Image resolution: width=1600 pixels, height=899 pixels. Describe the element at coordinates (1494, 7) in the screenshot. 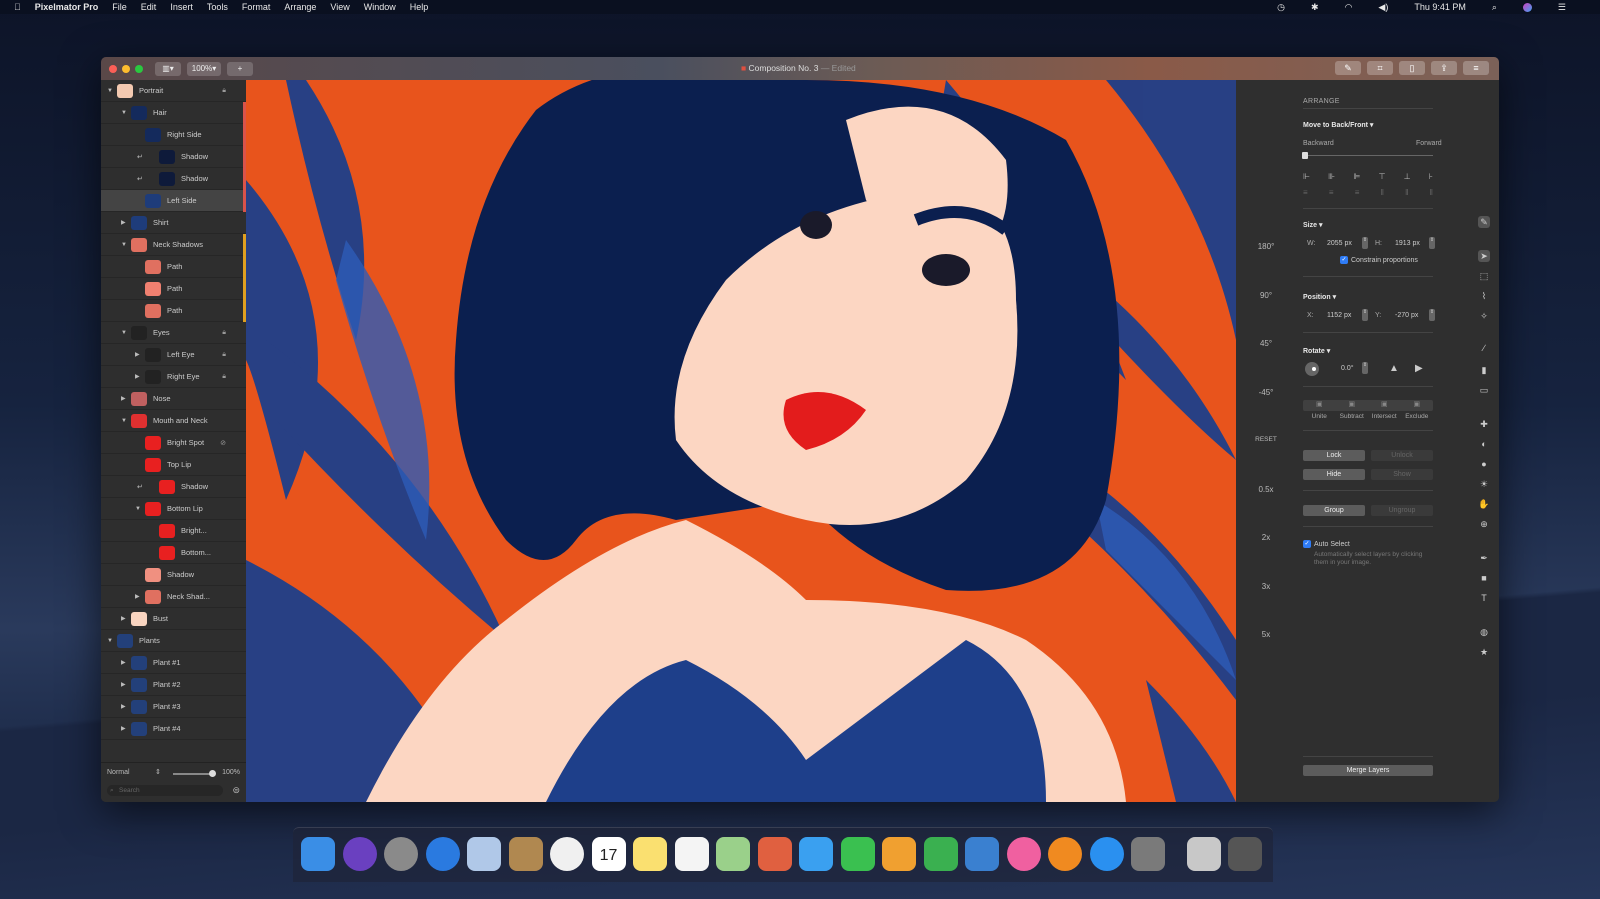

I see `spotlight-icon: ⌕` at that location.